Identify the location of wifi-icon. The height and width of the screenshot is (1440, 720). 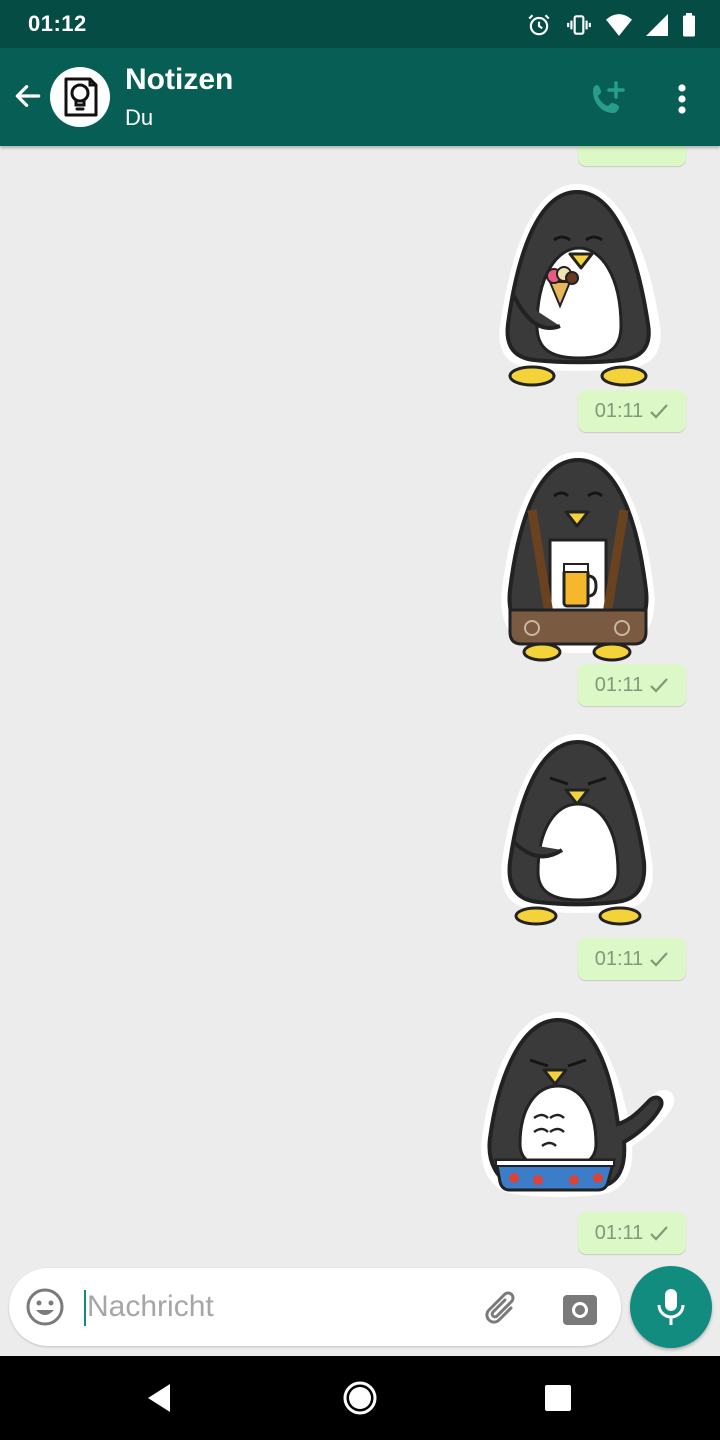
(619, 25).